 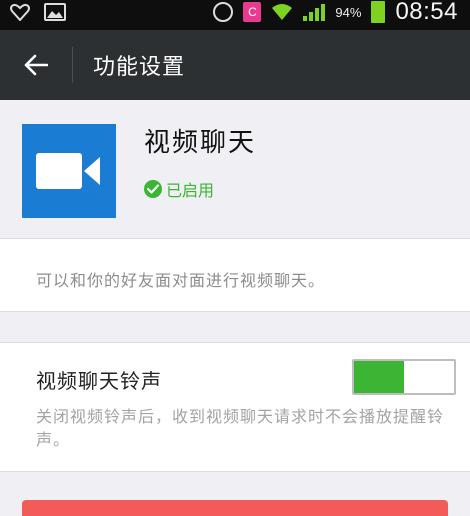 What do you see at coordinates (282, 12) in the screenshot?
I see `wifi-icon` at bounding box center [282, 12].